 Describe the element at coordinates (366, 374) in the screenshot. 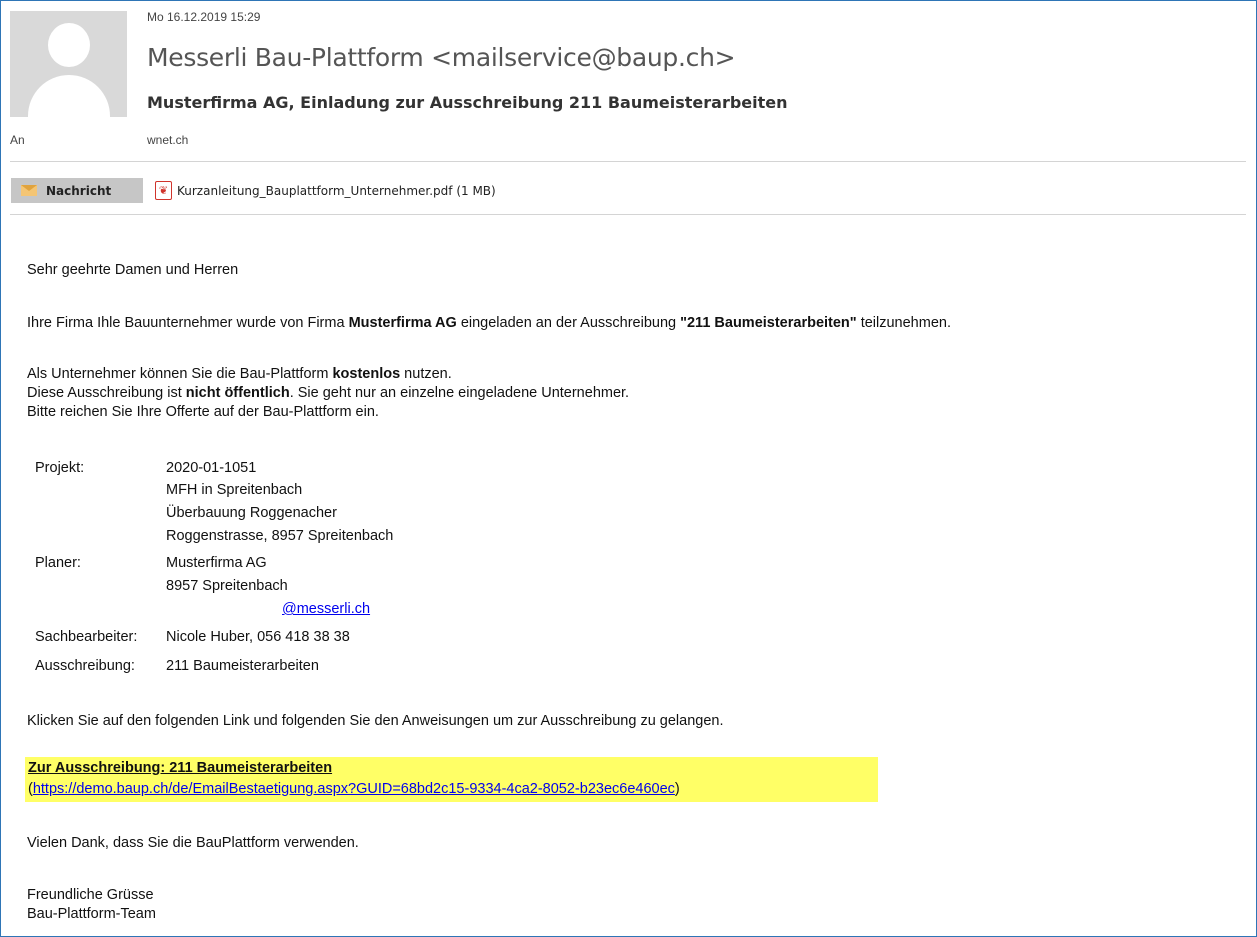

I see `free-bold: kostenlos` at that location.